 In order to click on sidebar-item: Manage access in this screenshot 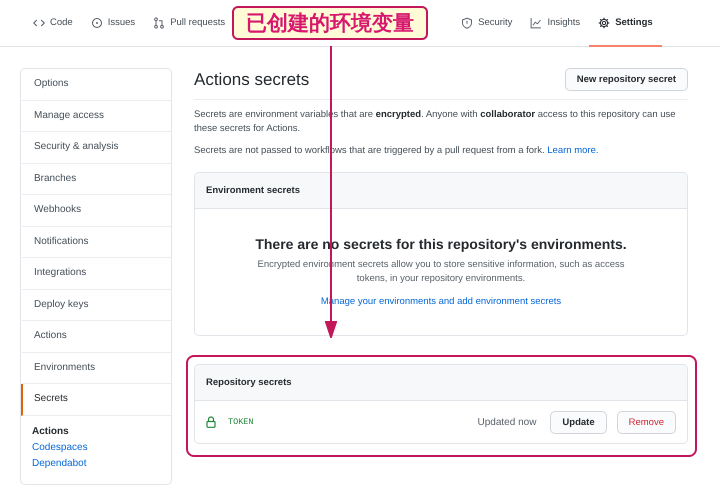, I will do `click(96, 116)`.